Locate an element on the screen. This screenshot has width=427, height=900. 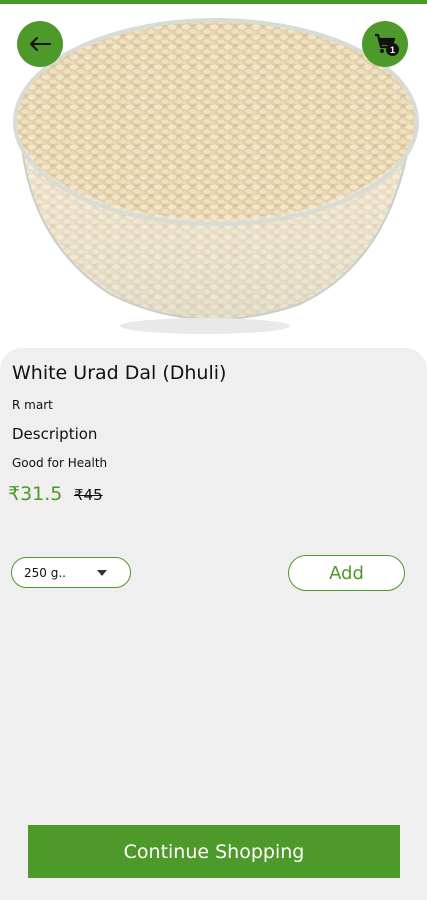
continue-shopping-button: Continue Shopping is located at coordinates (214, 851).